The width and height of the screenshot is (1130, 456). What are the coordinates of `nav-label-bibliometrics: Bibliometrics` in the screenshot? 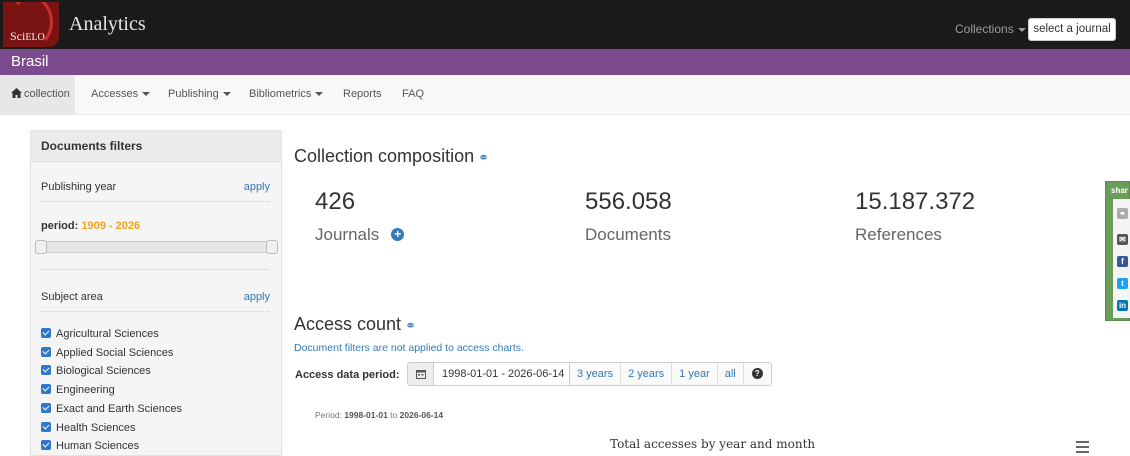 It's located at (280, 94).